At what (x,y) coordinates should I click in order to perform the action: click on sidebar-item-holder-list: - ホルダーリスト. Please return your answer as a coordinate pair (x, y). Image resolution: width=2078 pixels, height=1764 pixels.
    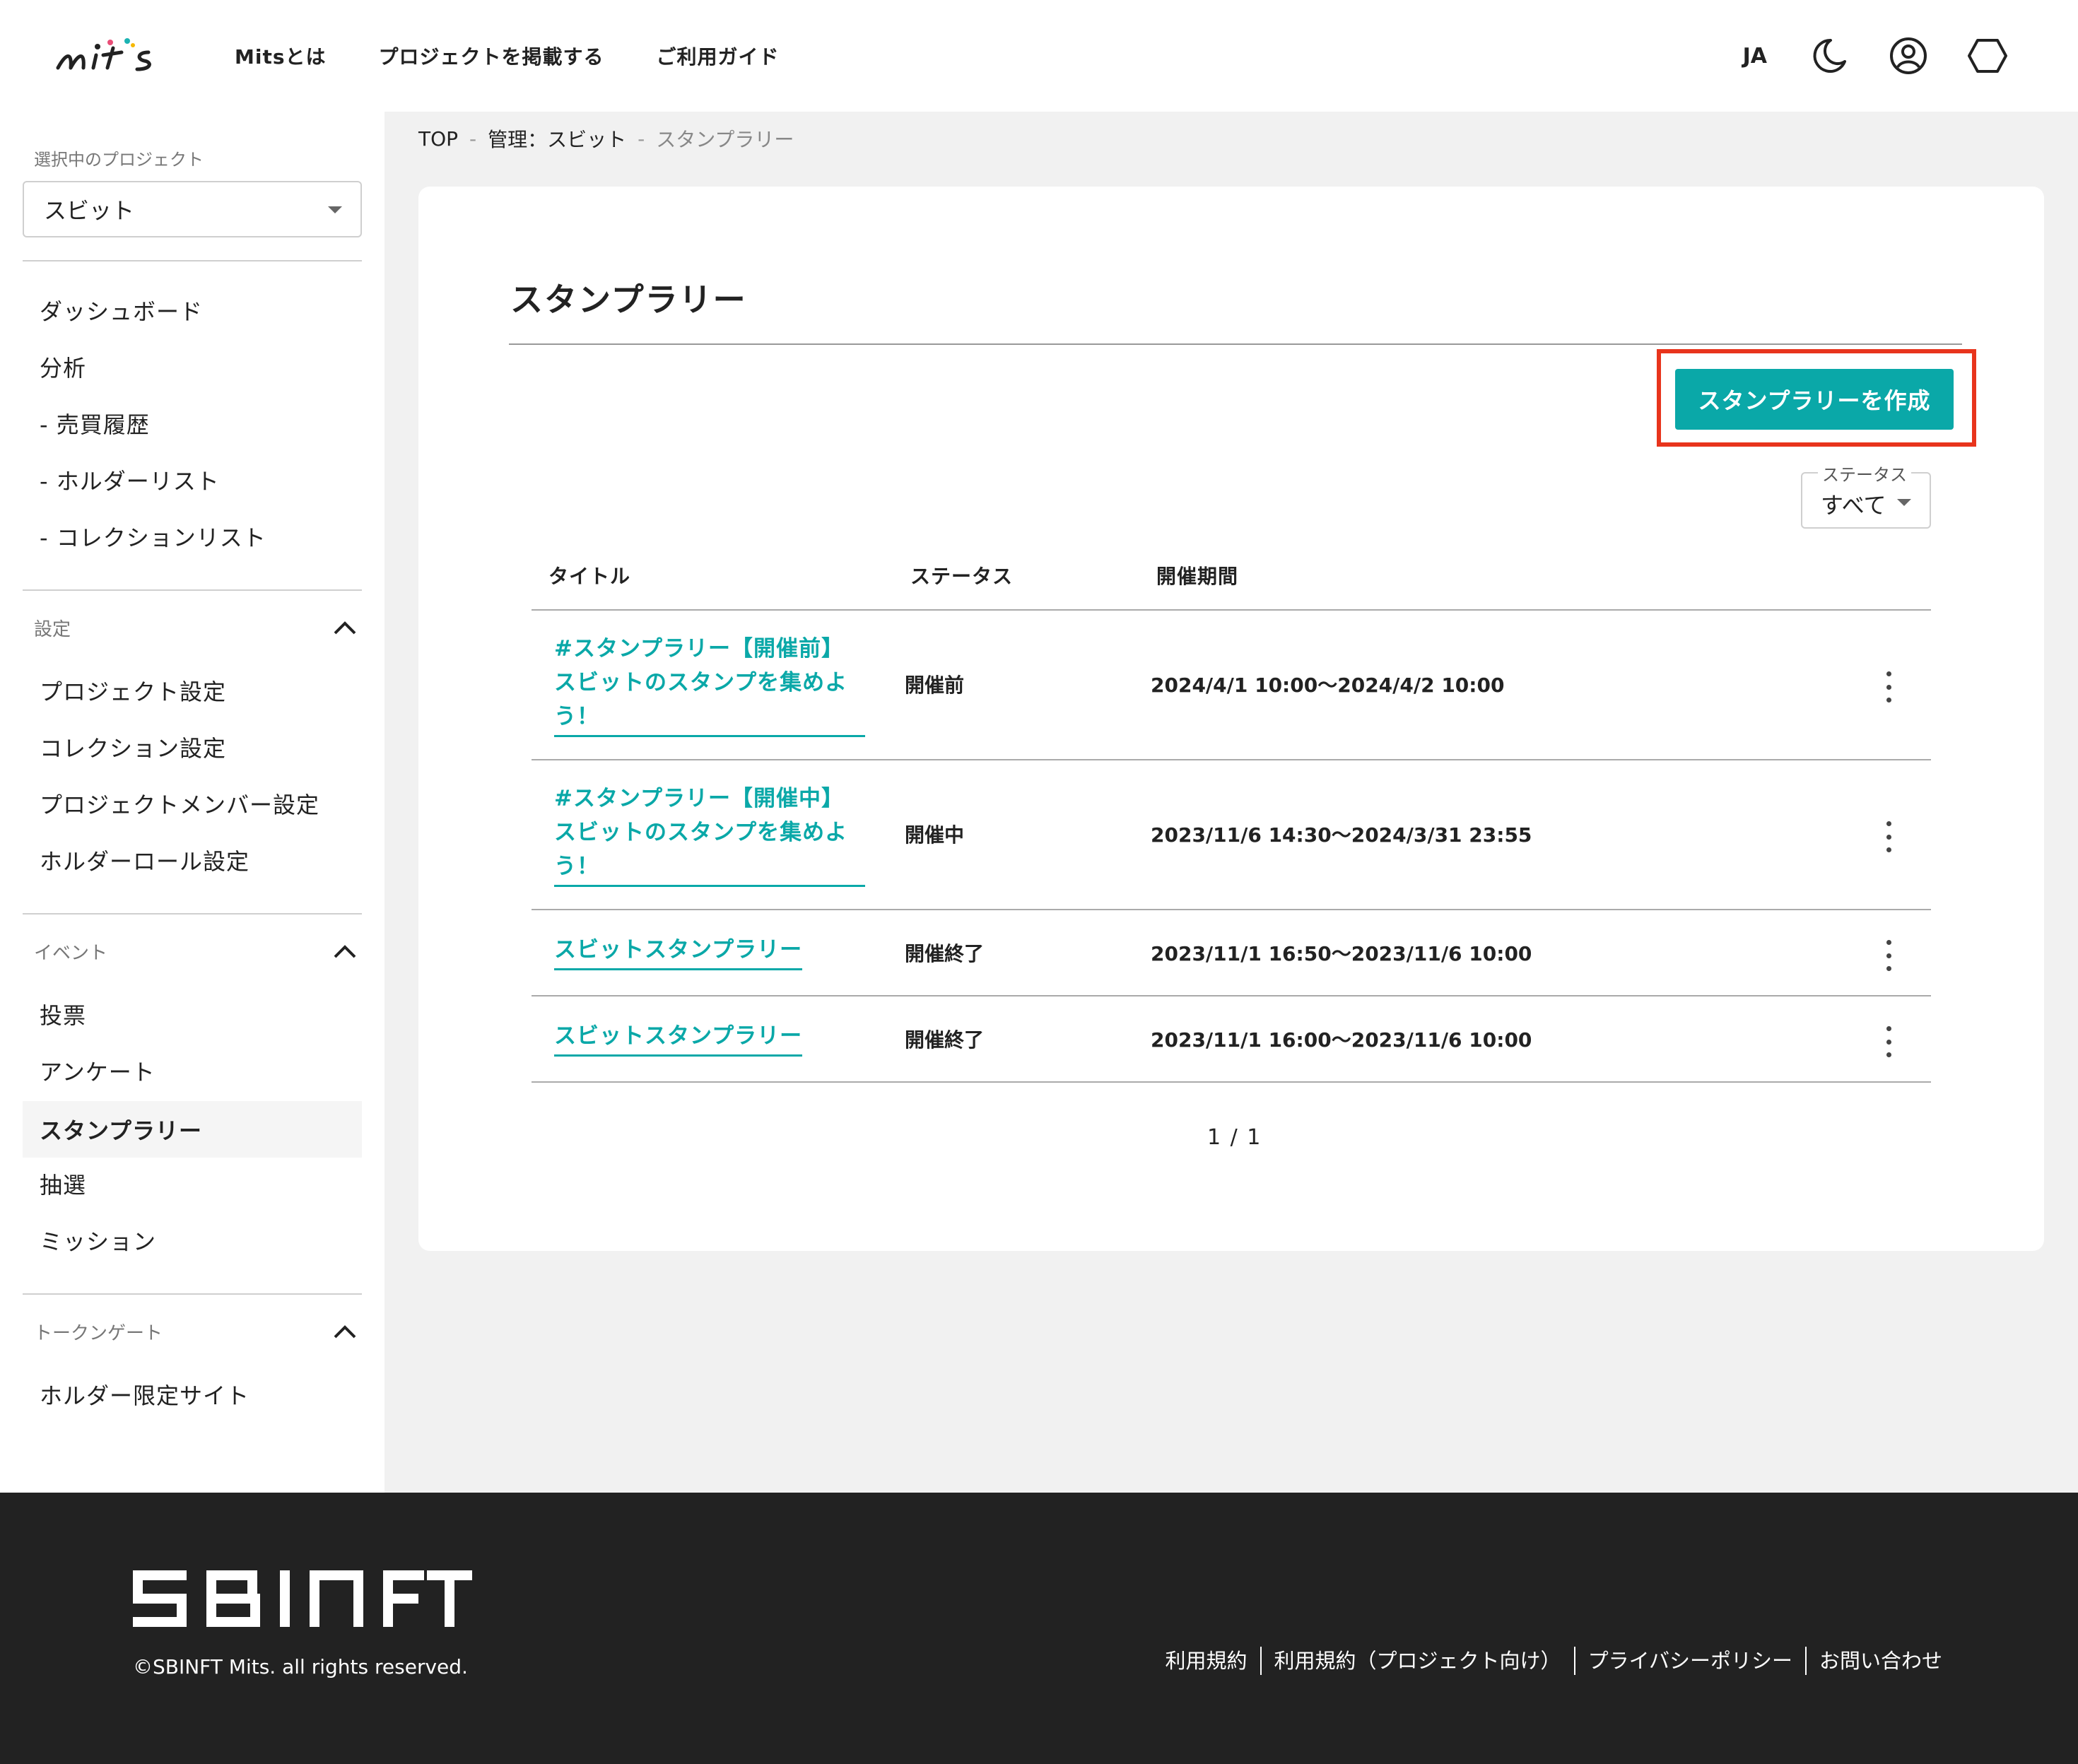
    Looking at the image, I should click on (130, 480).